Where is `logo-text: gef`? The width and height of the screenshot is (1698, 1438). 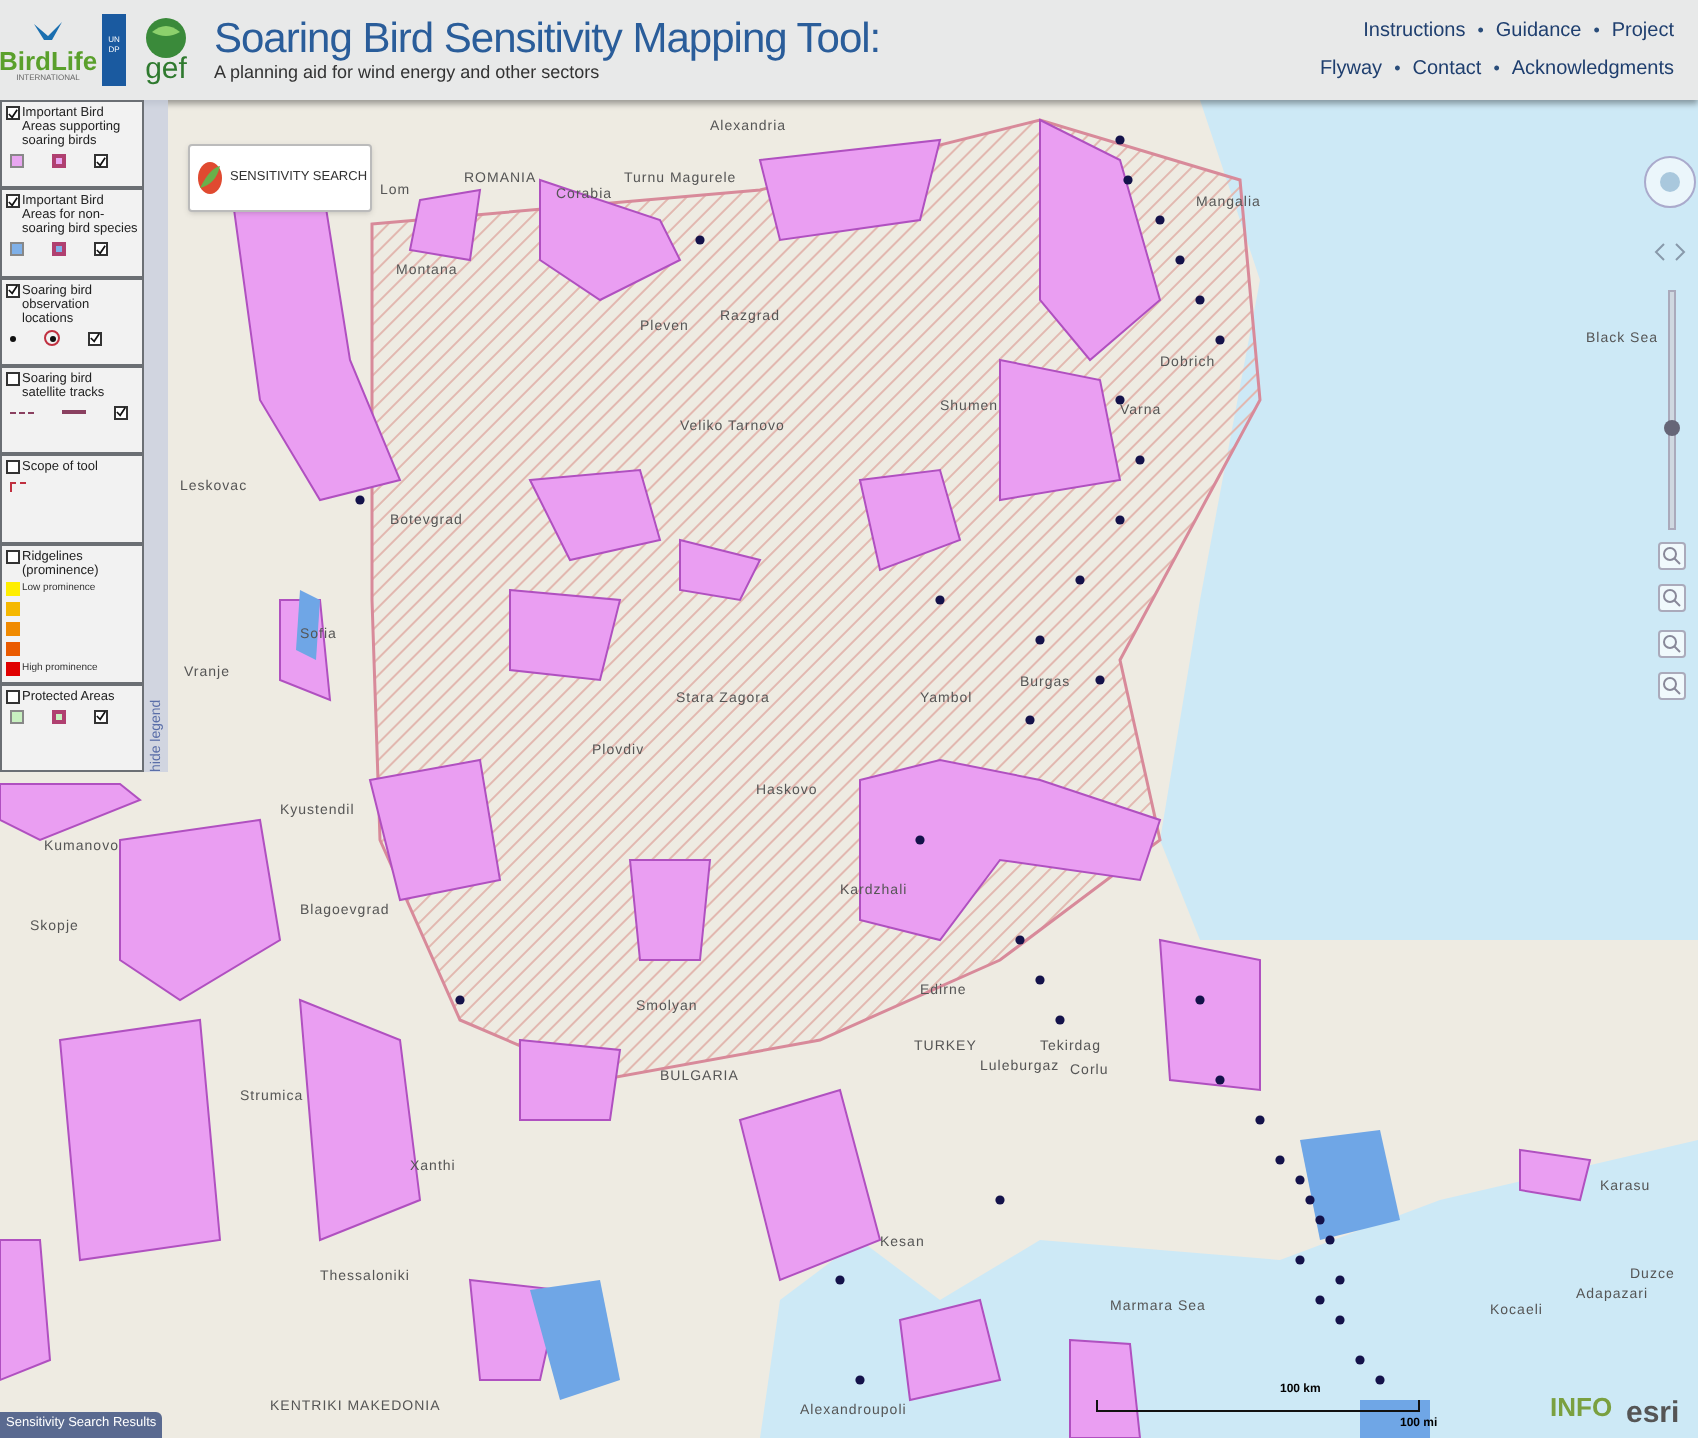 logo-text: gef is located at coordinates (166, 69).